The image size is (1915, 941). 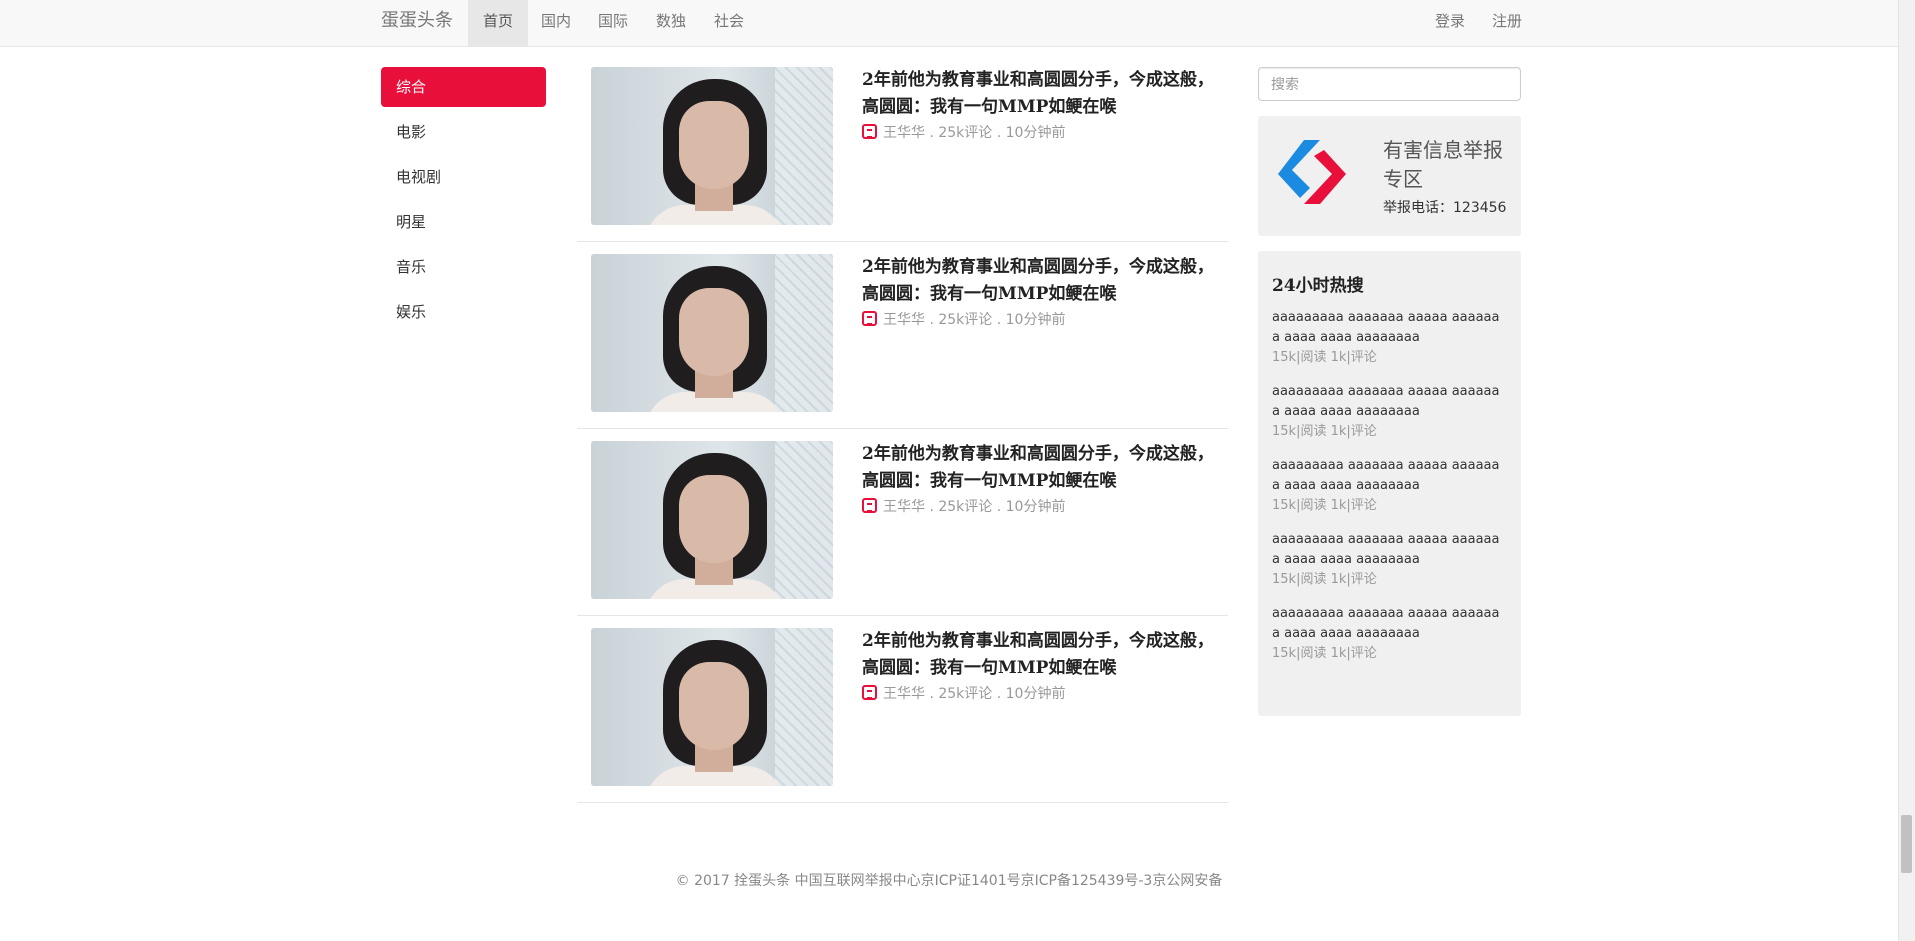 I want to click on report-phone: 举报电话：123456, so click(x=1445, y=208).